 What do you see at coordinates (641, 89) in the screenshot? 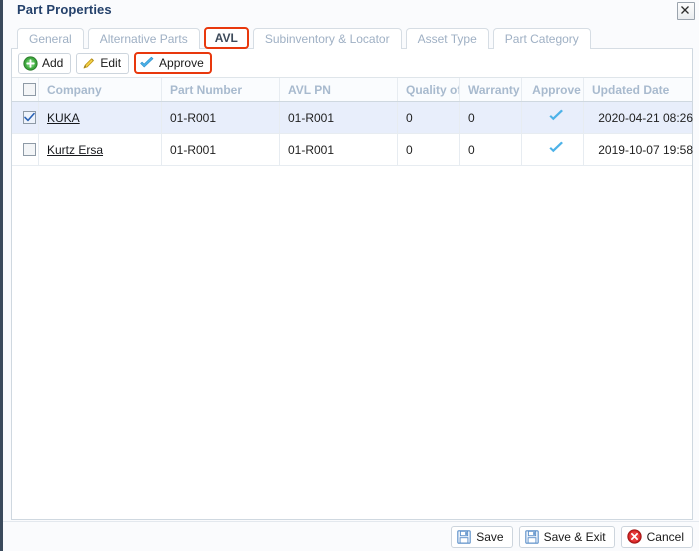
I see `column-header-updated-date: Updated Date` at bounding box center [641, 89].